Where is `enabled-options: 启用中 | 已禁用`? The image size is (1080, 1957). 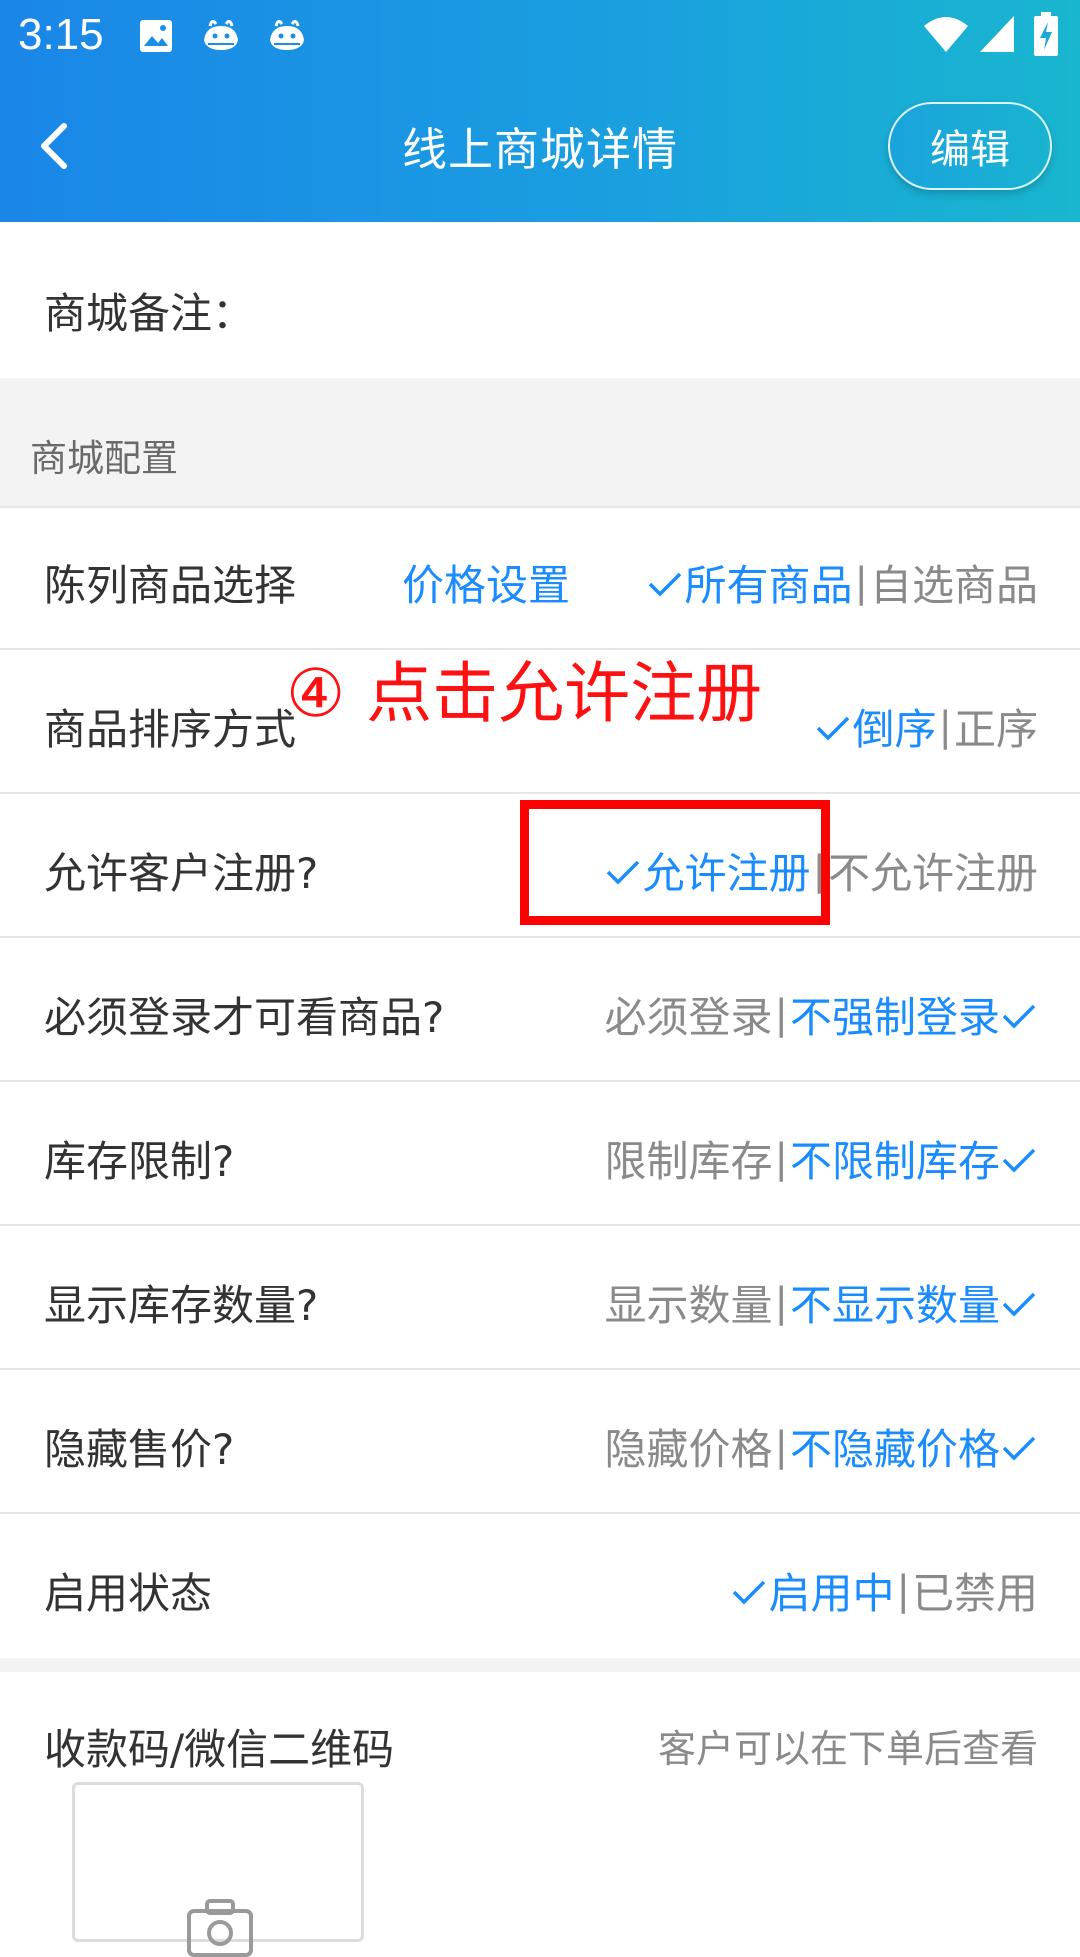 enabled-options: 启用中 | 已禁用 is located at coordinates (884, 1590).